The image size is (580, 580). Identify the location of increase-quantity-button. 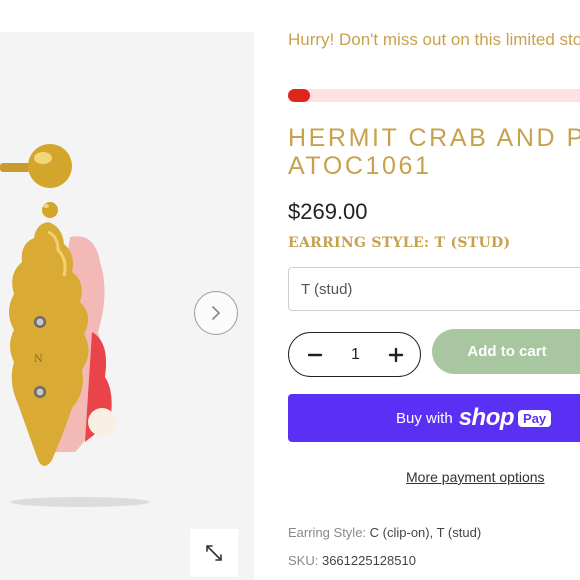
(396, 355).